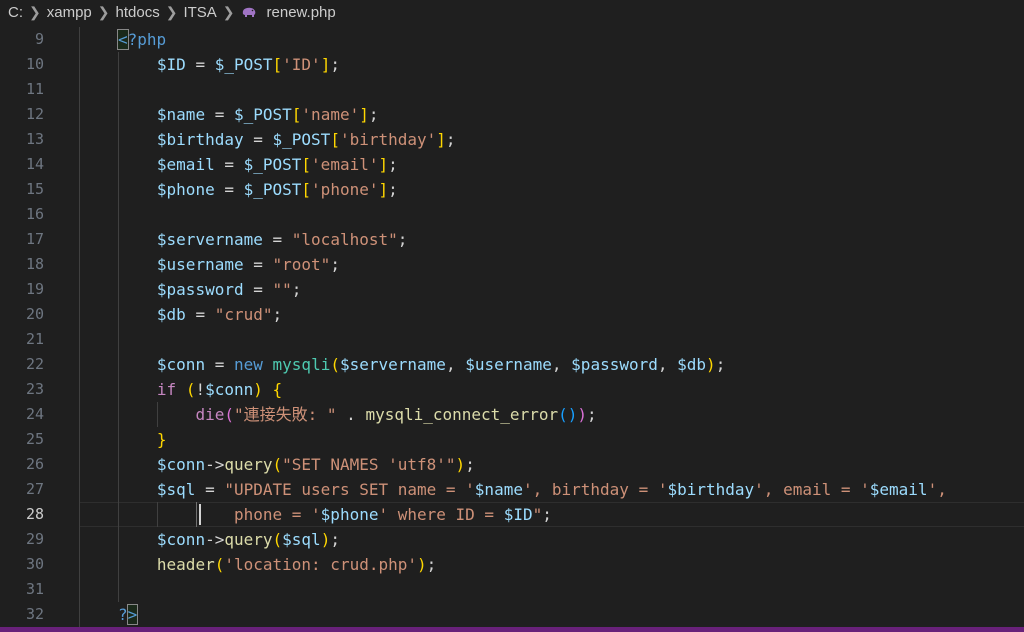 Image resolution: width=1024 pixels, height=632 pixels. Describe the element at coordinates (351, 414) in the screenshot. I see `code-token: .` at that location.